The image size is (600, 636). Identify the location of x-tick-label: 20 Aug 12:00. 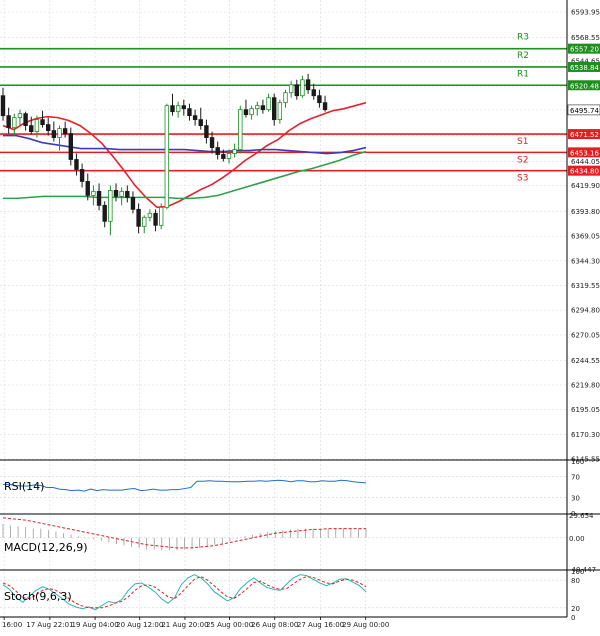
(139, 625).